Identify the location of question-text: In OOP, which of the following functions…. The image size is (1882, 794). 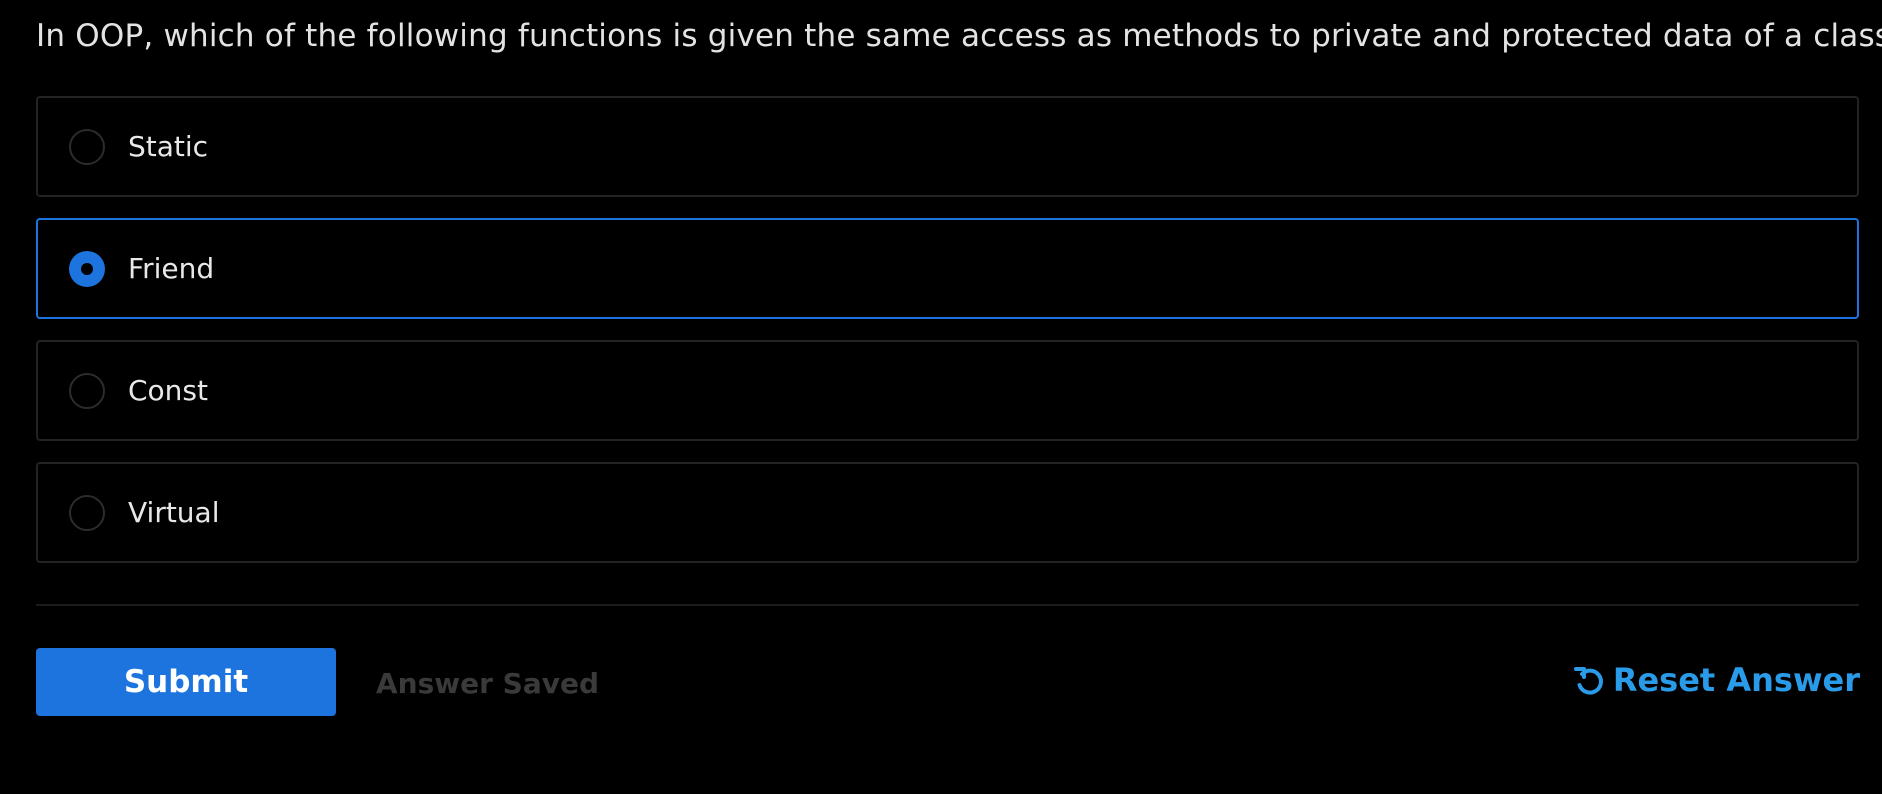
(959, 36).